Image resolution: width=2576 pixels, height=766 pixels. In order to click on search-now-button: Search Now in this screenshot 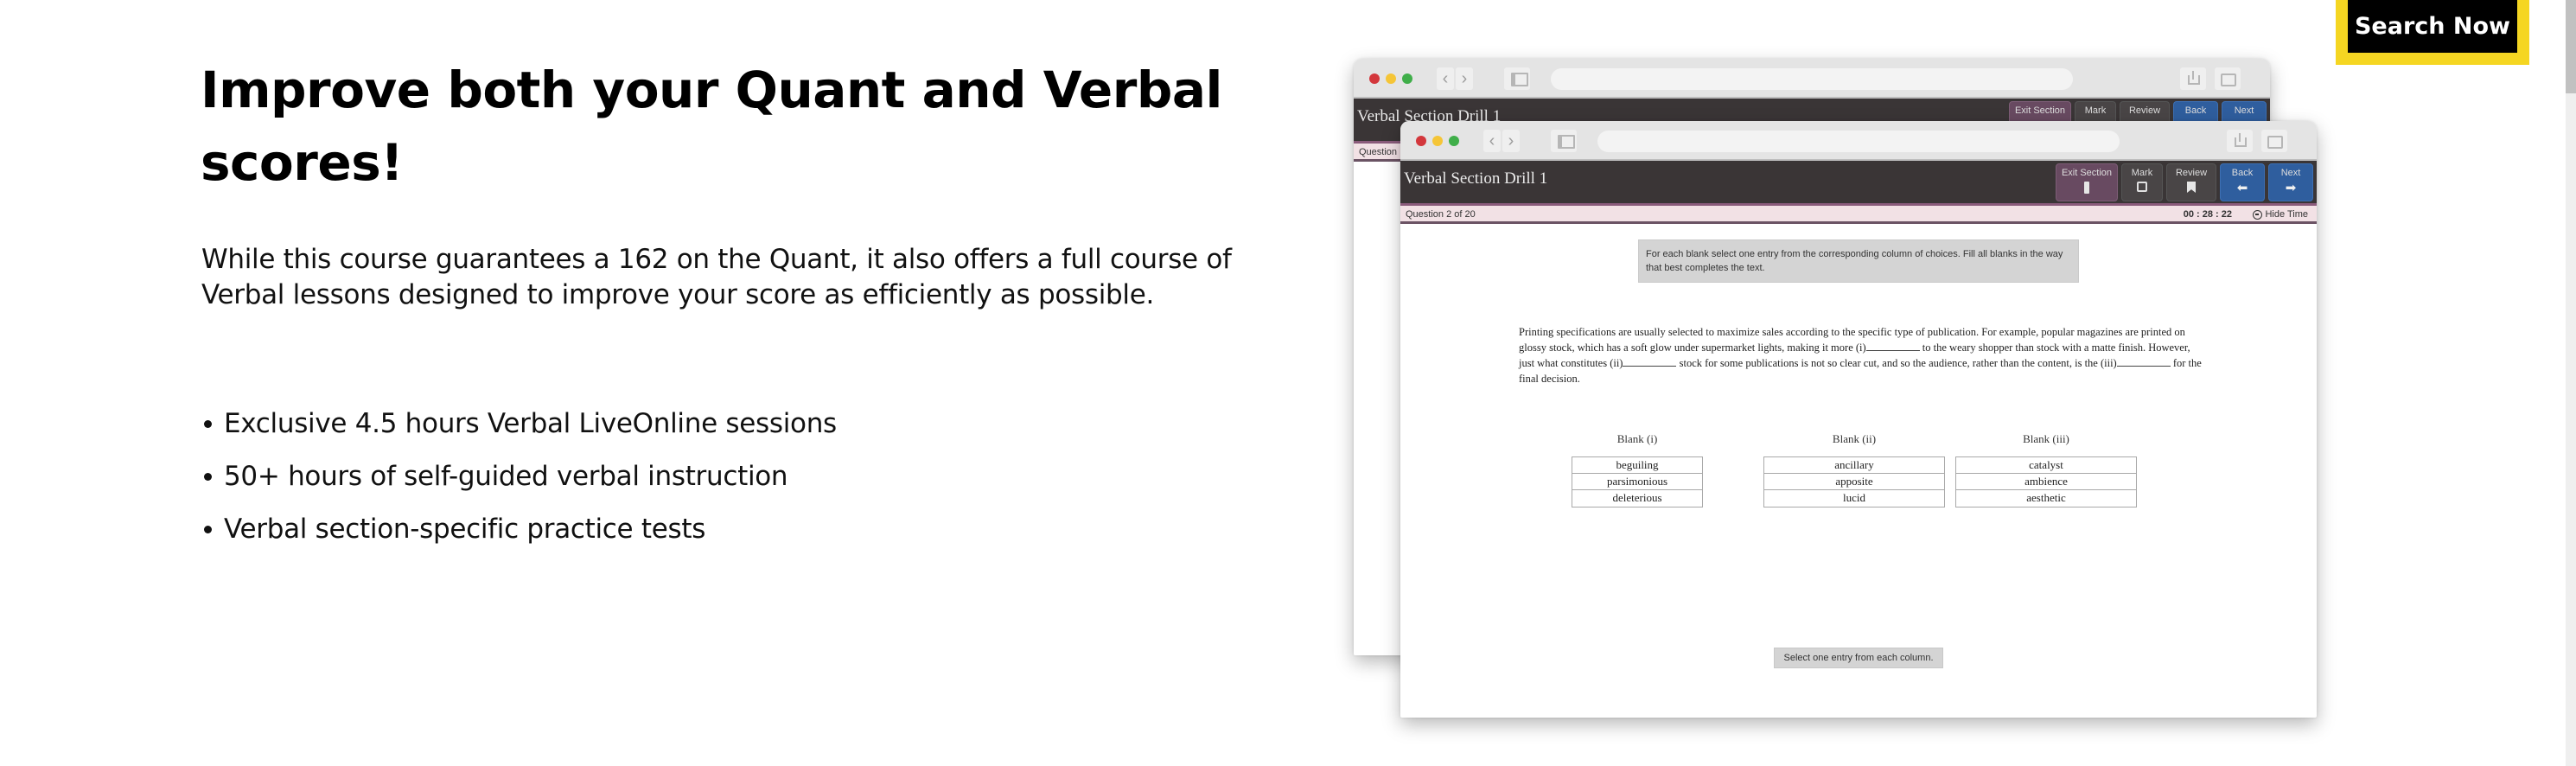, I will do `click(2432, 26)`.